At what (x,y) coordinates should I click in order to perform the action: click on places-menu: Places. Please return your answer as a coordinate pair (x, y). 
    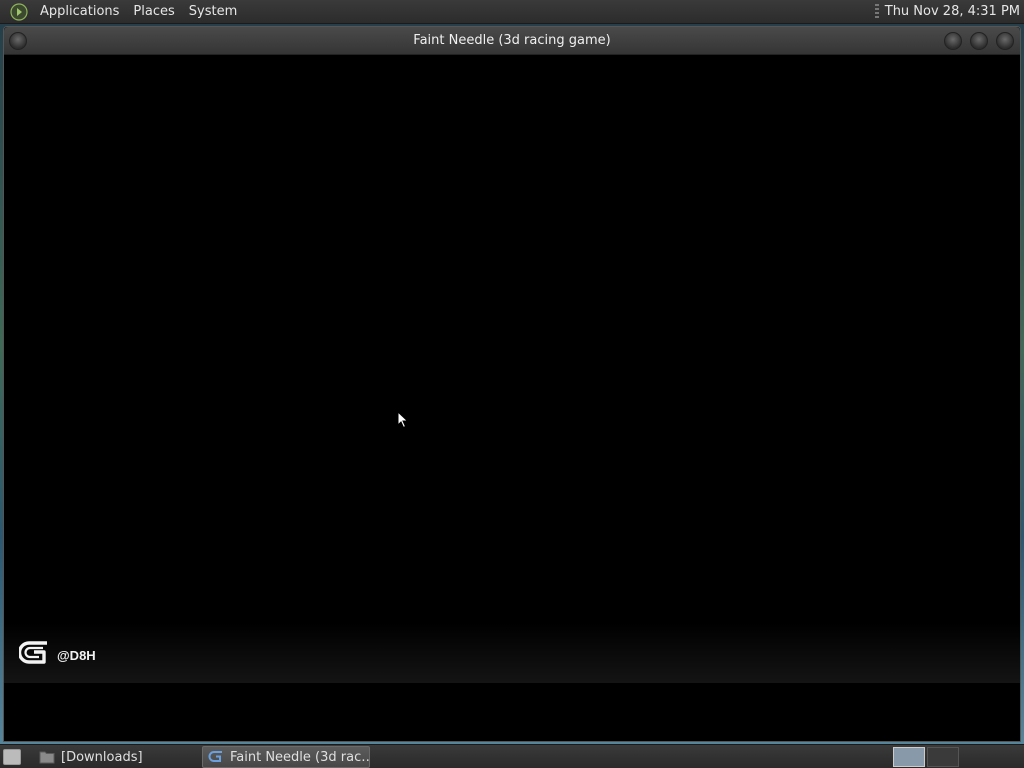
    Looking at the image, I should click on (153, 12).